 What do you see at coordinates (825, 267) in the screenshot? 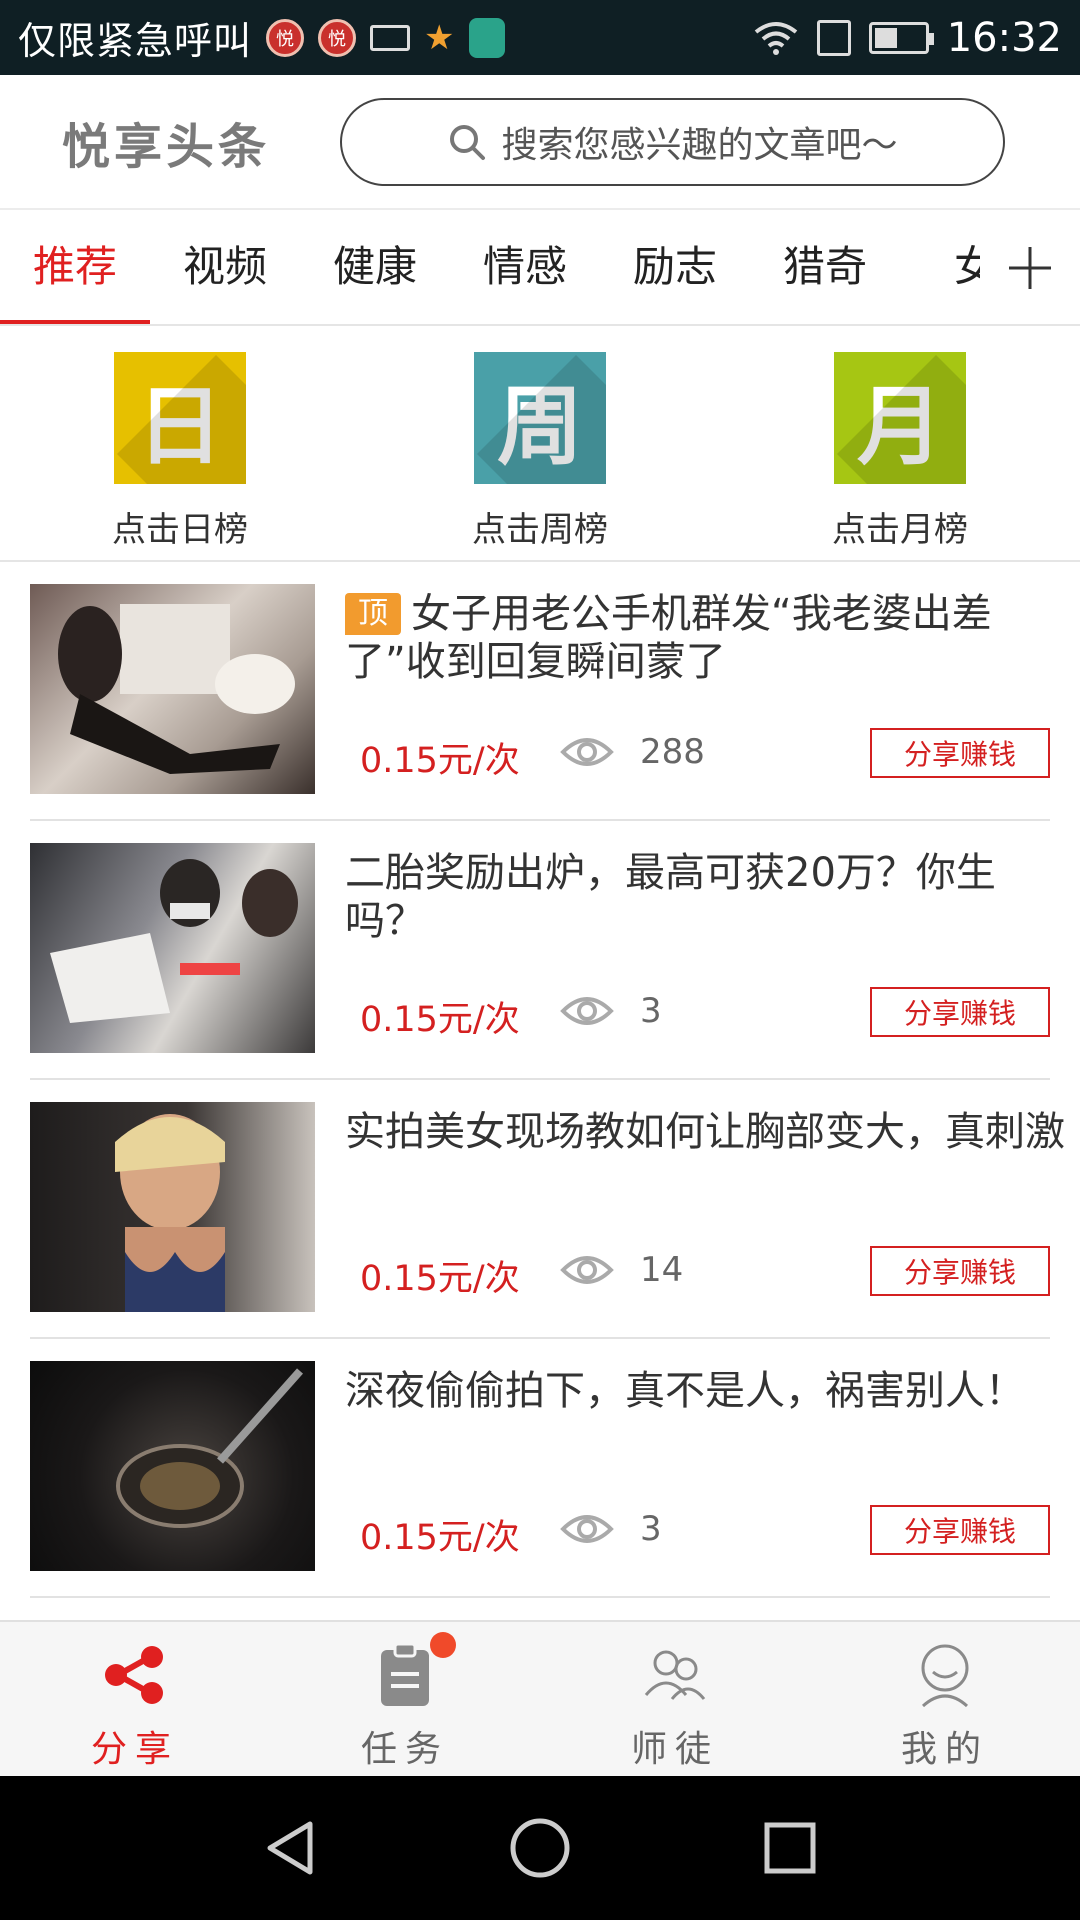
I see `tab-curiosity: 猎奇` at bounding box center [825, 267].